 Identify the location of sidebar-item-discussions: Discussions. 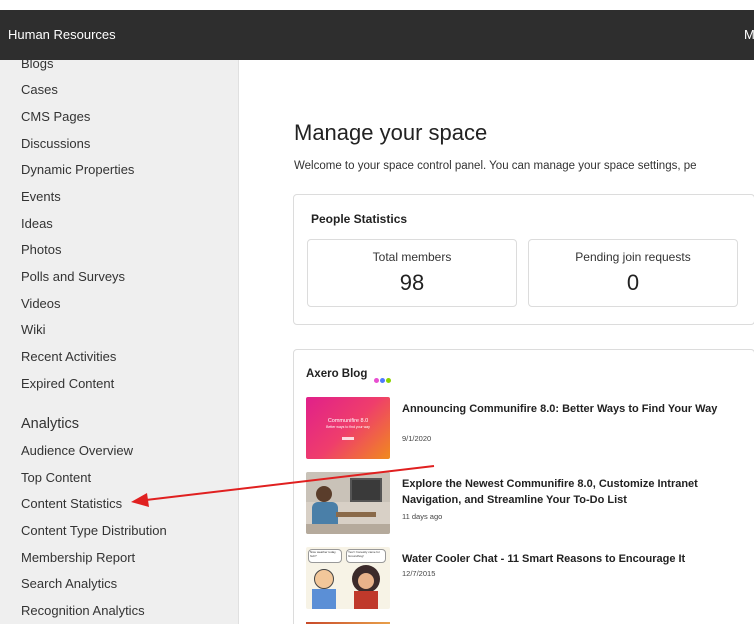
(55, 143).